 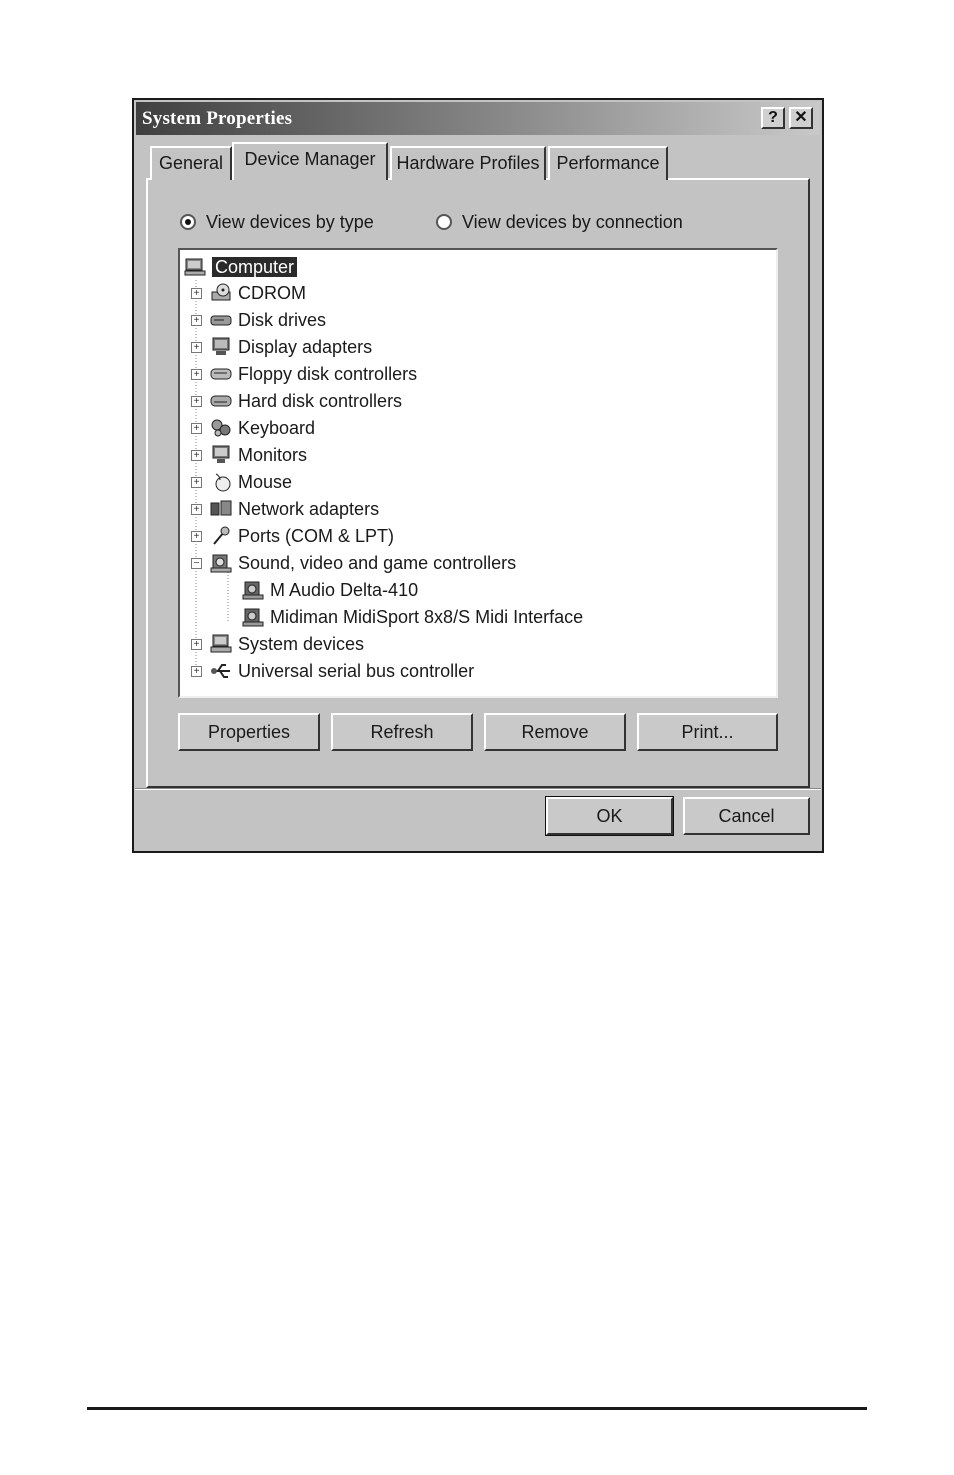 I want to click on tree-item-label: Keyboard, so click(x=277, y=428).